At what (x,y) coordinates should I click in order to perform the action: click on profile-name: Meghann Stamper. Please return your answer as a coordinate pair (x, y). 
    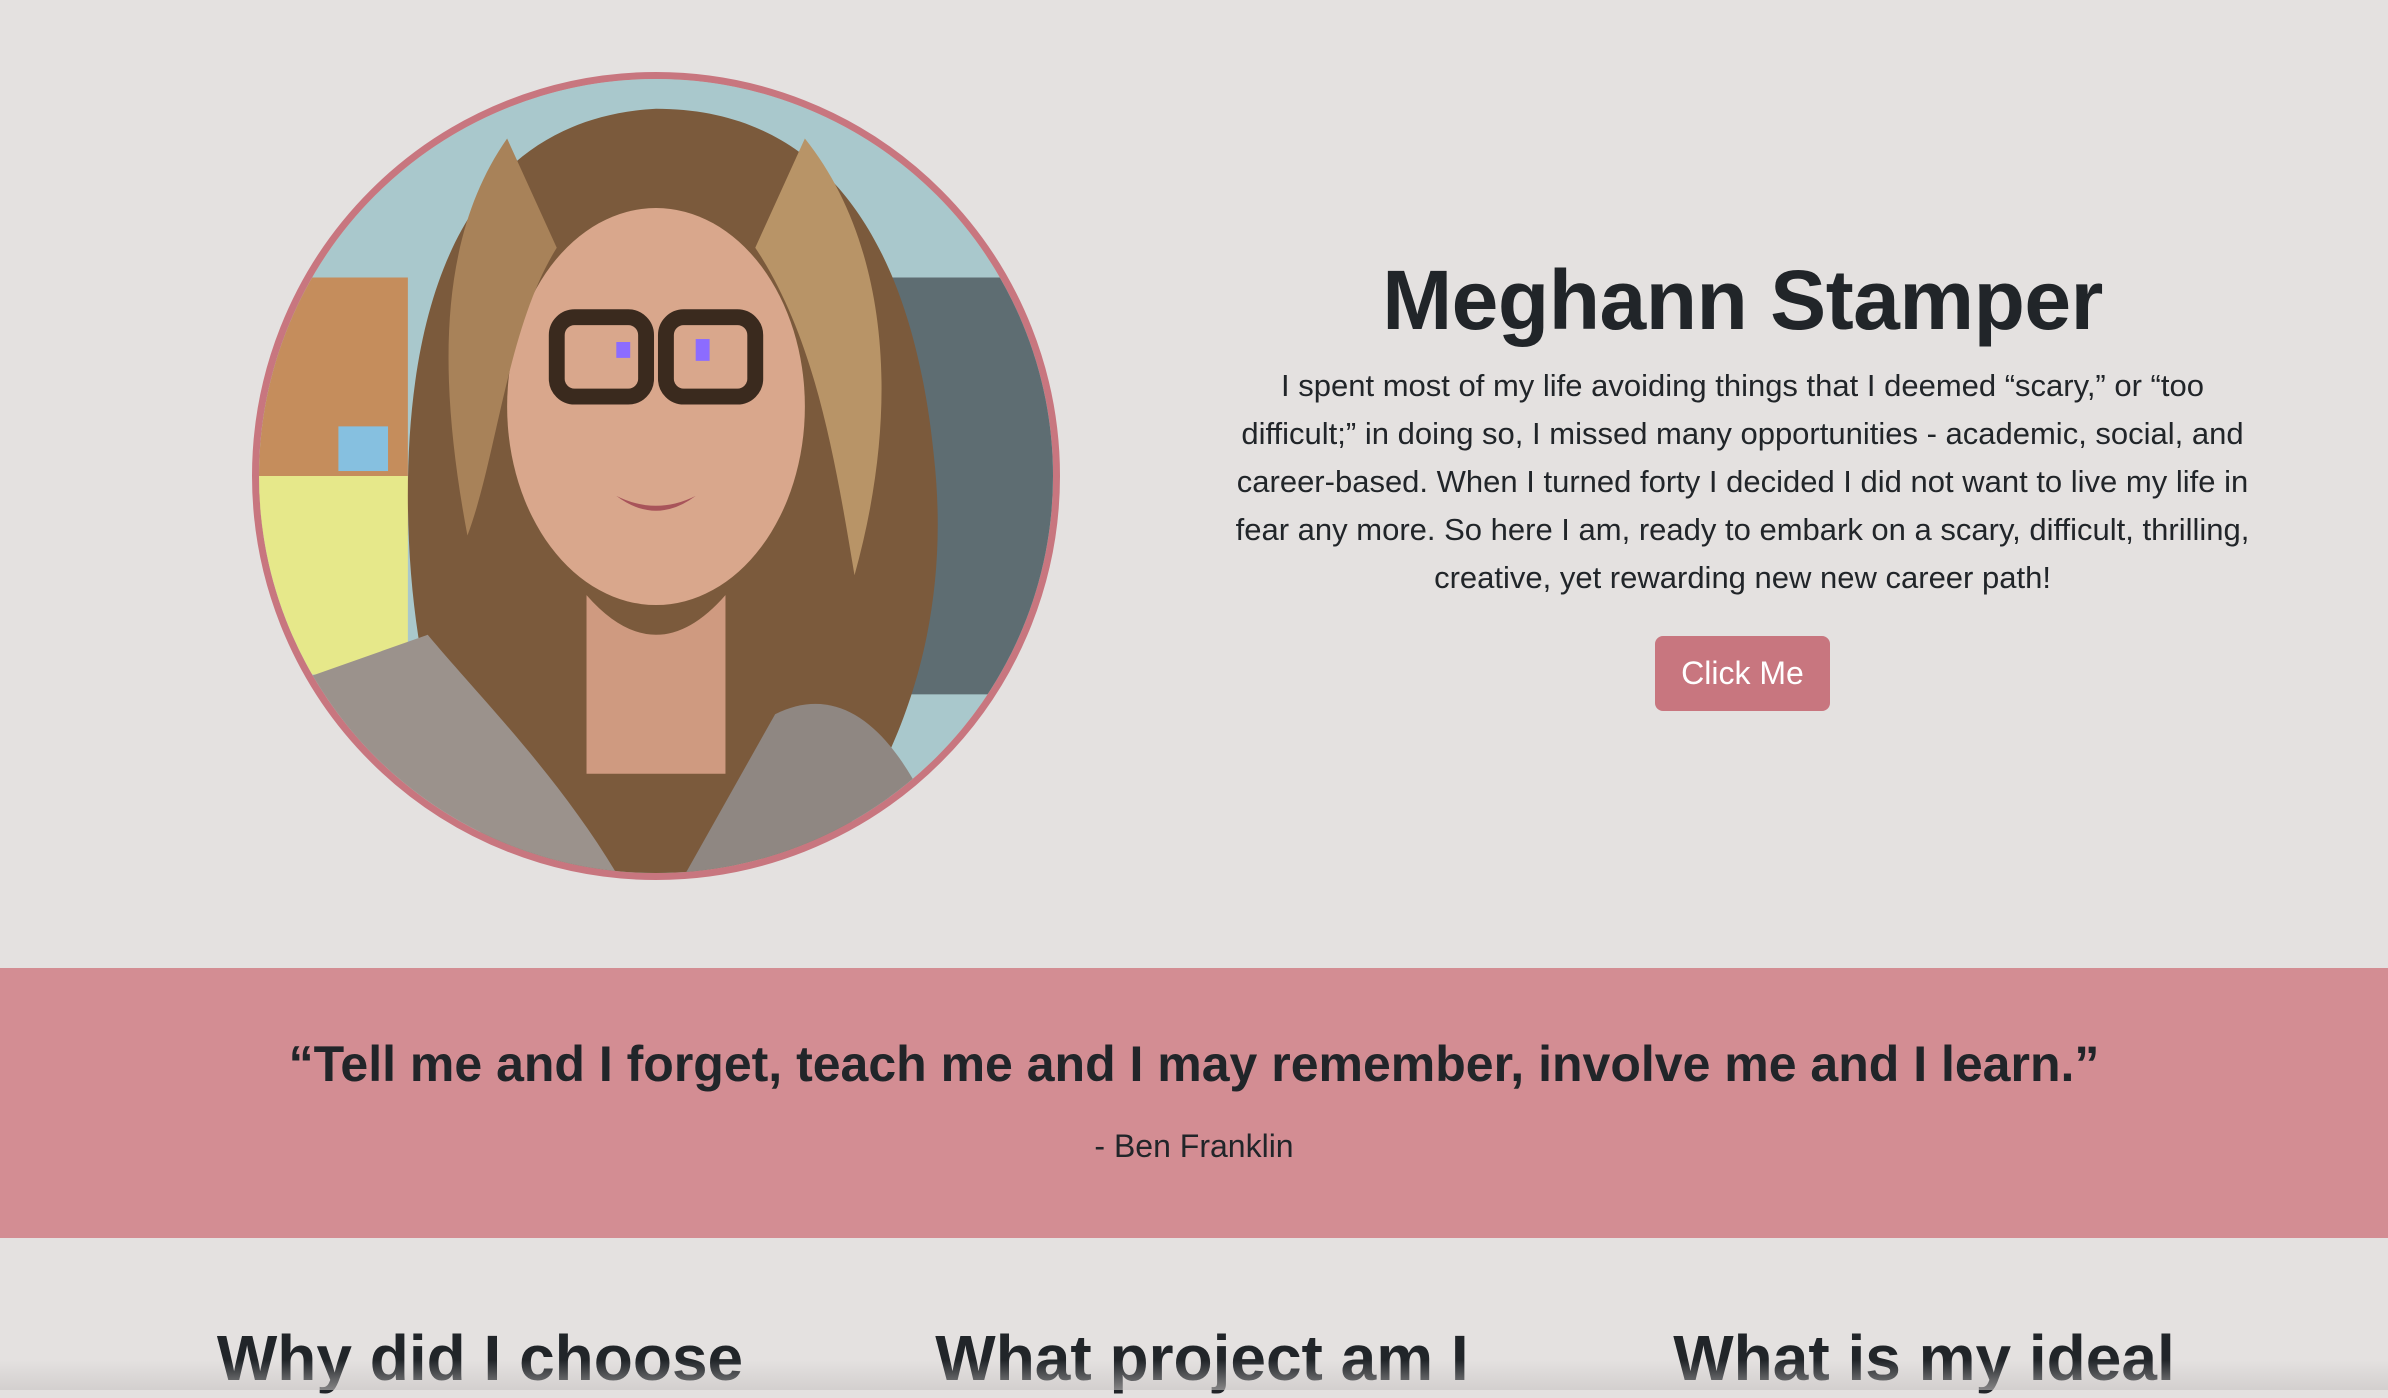
    Looking at the image, I should click on (1742, 300).